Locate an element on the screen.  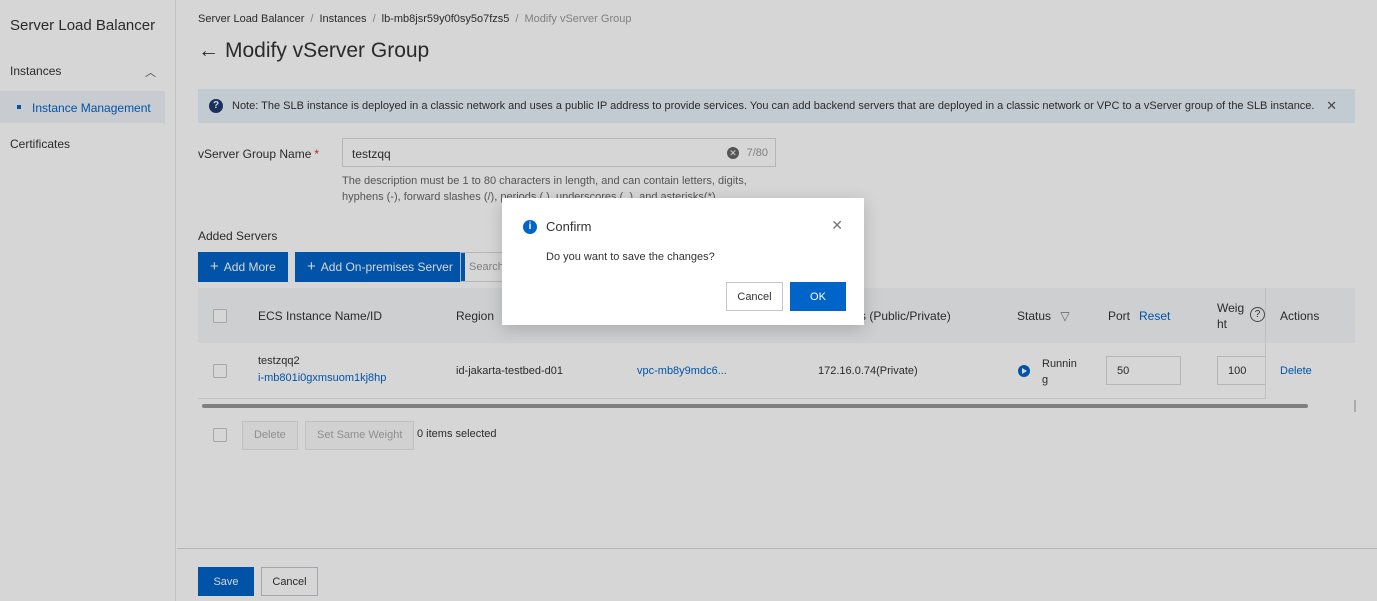
close-icon: ✕ is located at coordinates (837, 225).